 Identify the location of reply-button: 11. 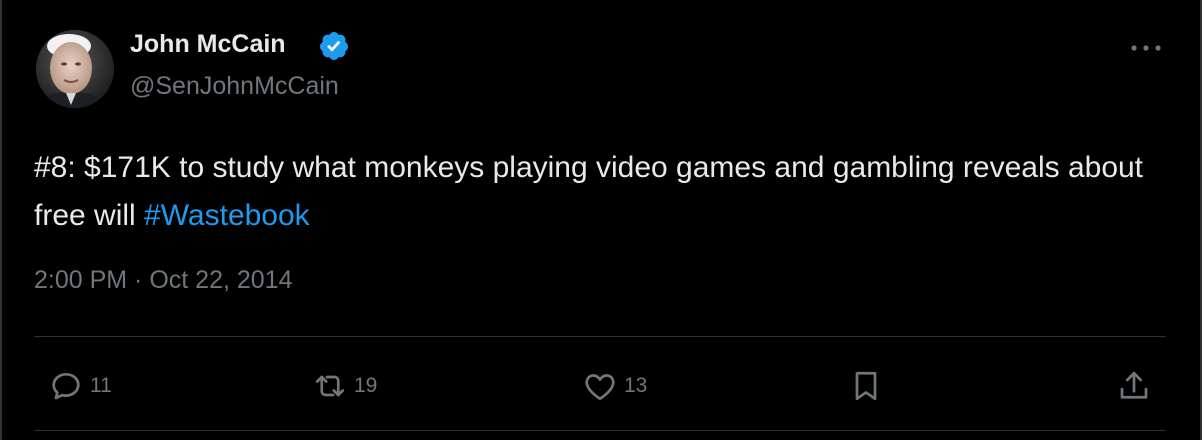
(80, 386).